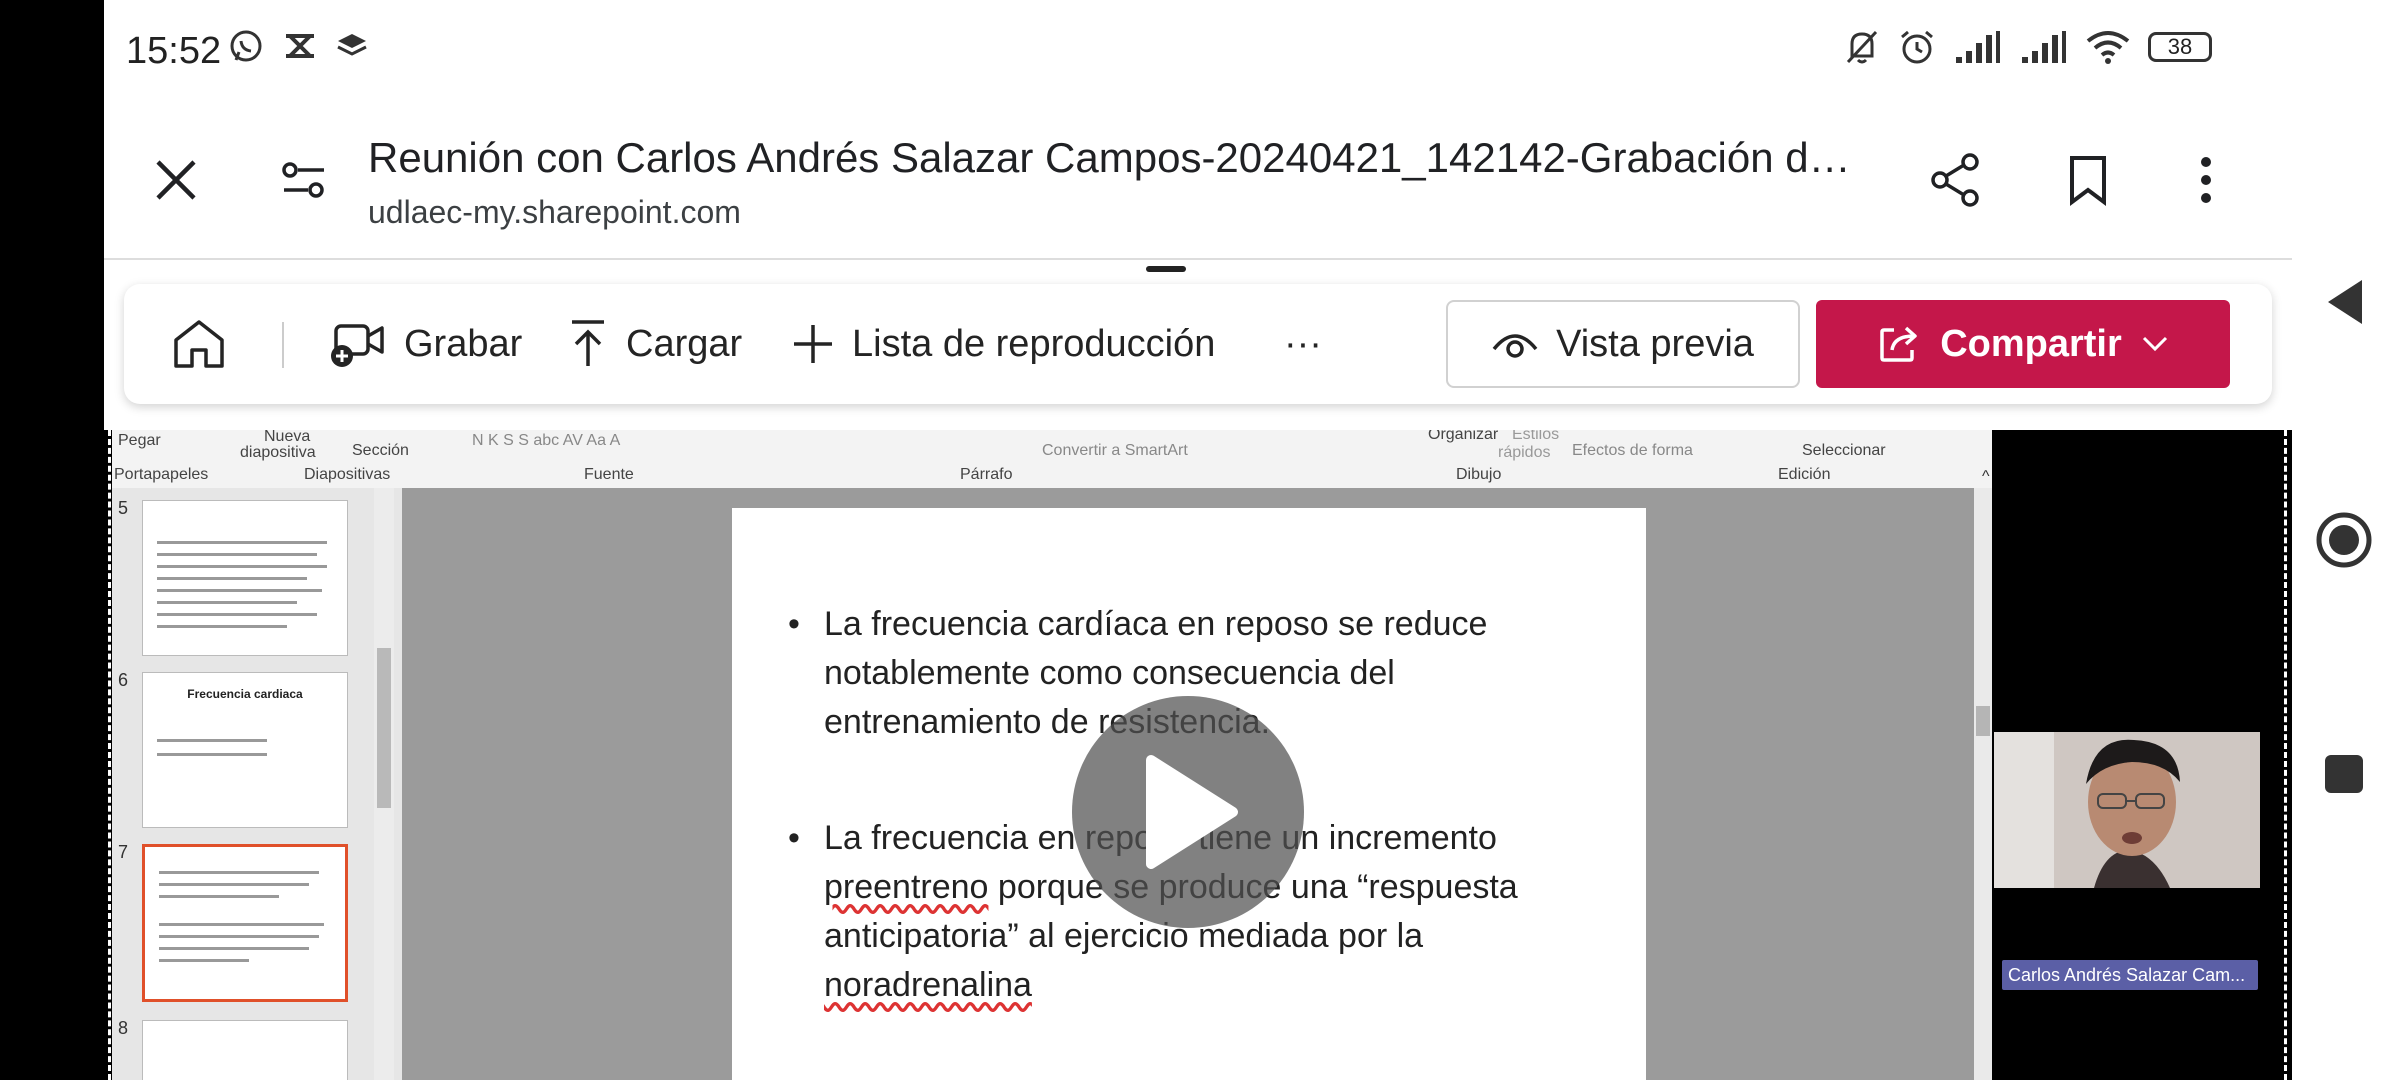 This screenshot has height=1080, width=2400. I want to click on preview-button: Vista previa, so click(1623, 344).